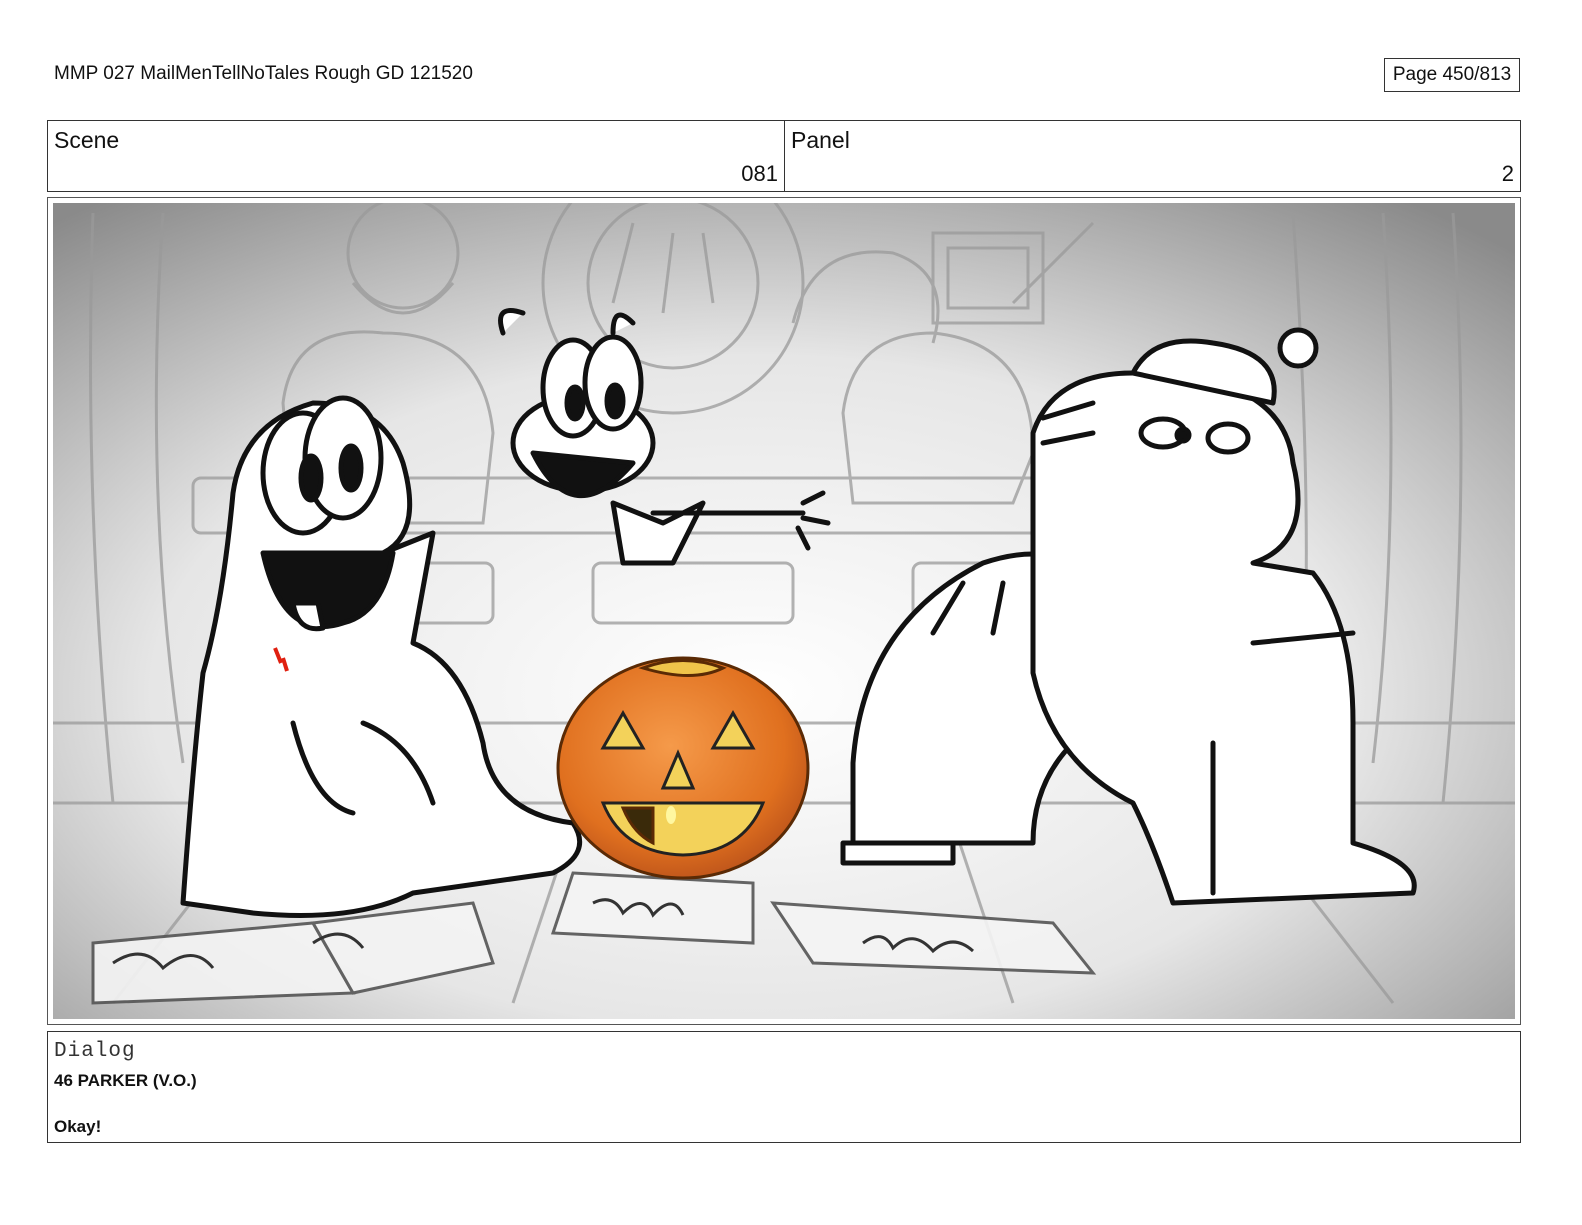  I want to click on scene-panel-header: Scene 081 Panel 2, so click(784, 156).